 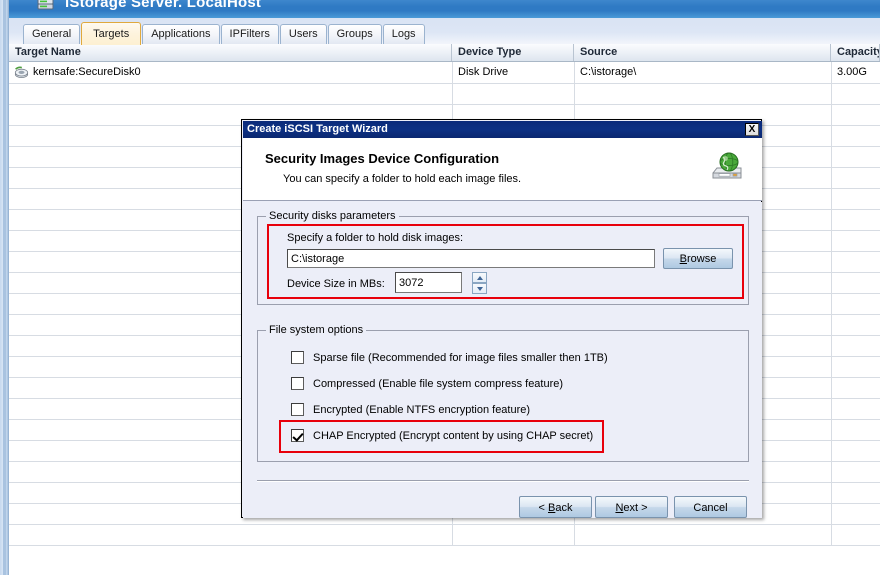 I want to click on device-size-label: Device Size in MBs:, so click(x=336, y=284).